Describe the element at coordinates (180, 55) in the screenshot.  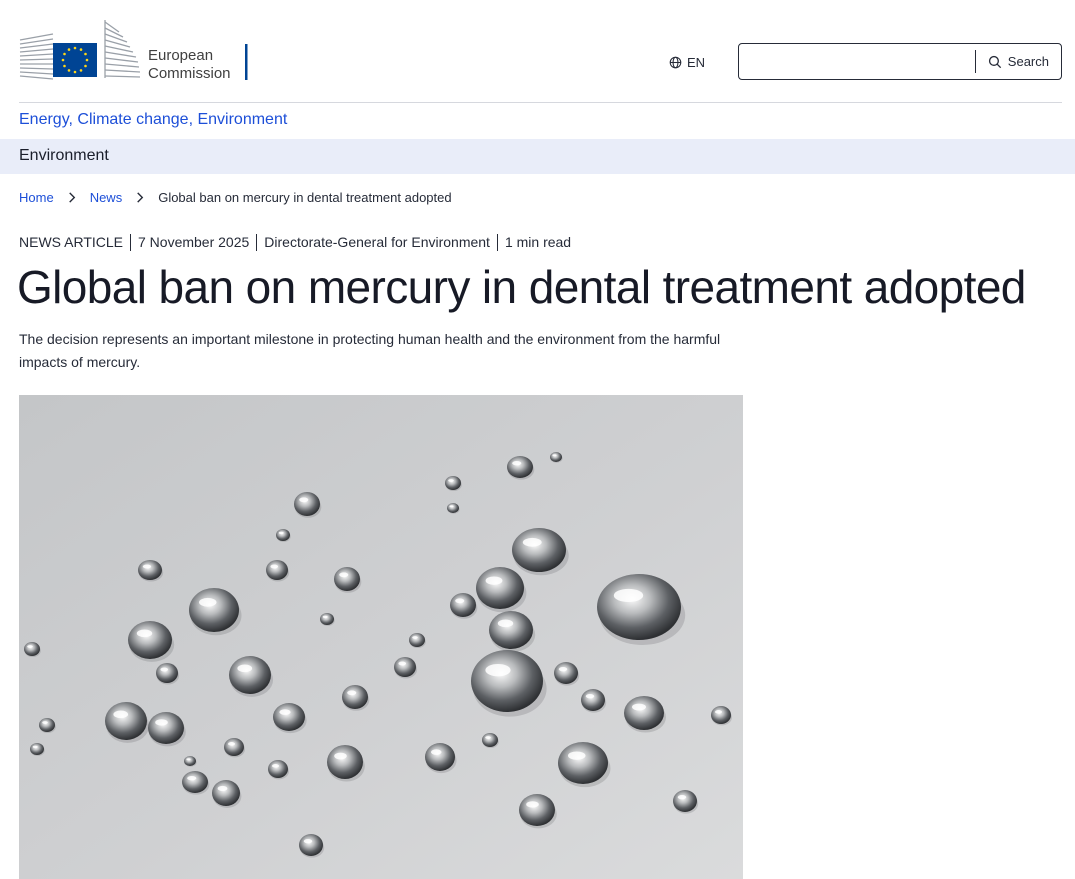
I see `logo-line1: European` at that location.